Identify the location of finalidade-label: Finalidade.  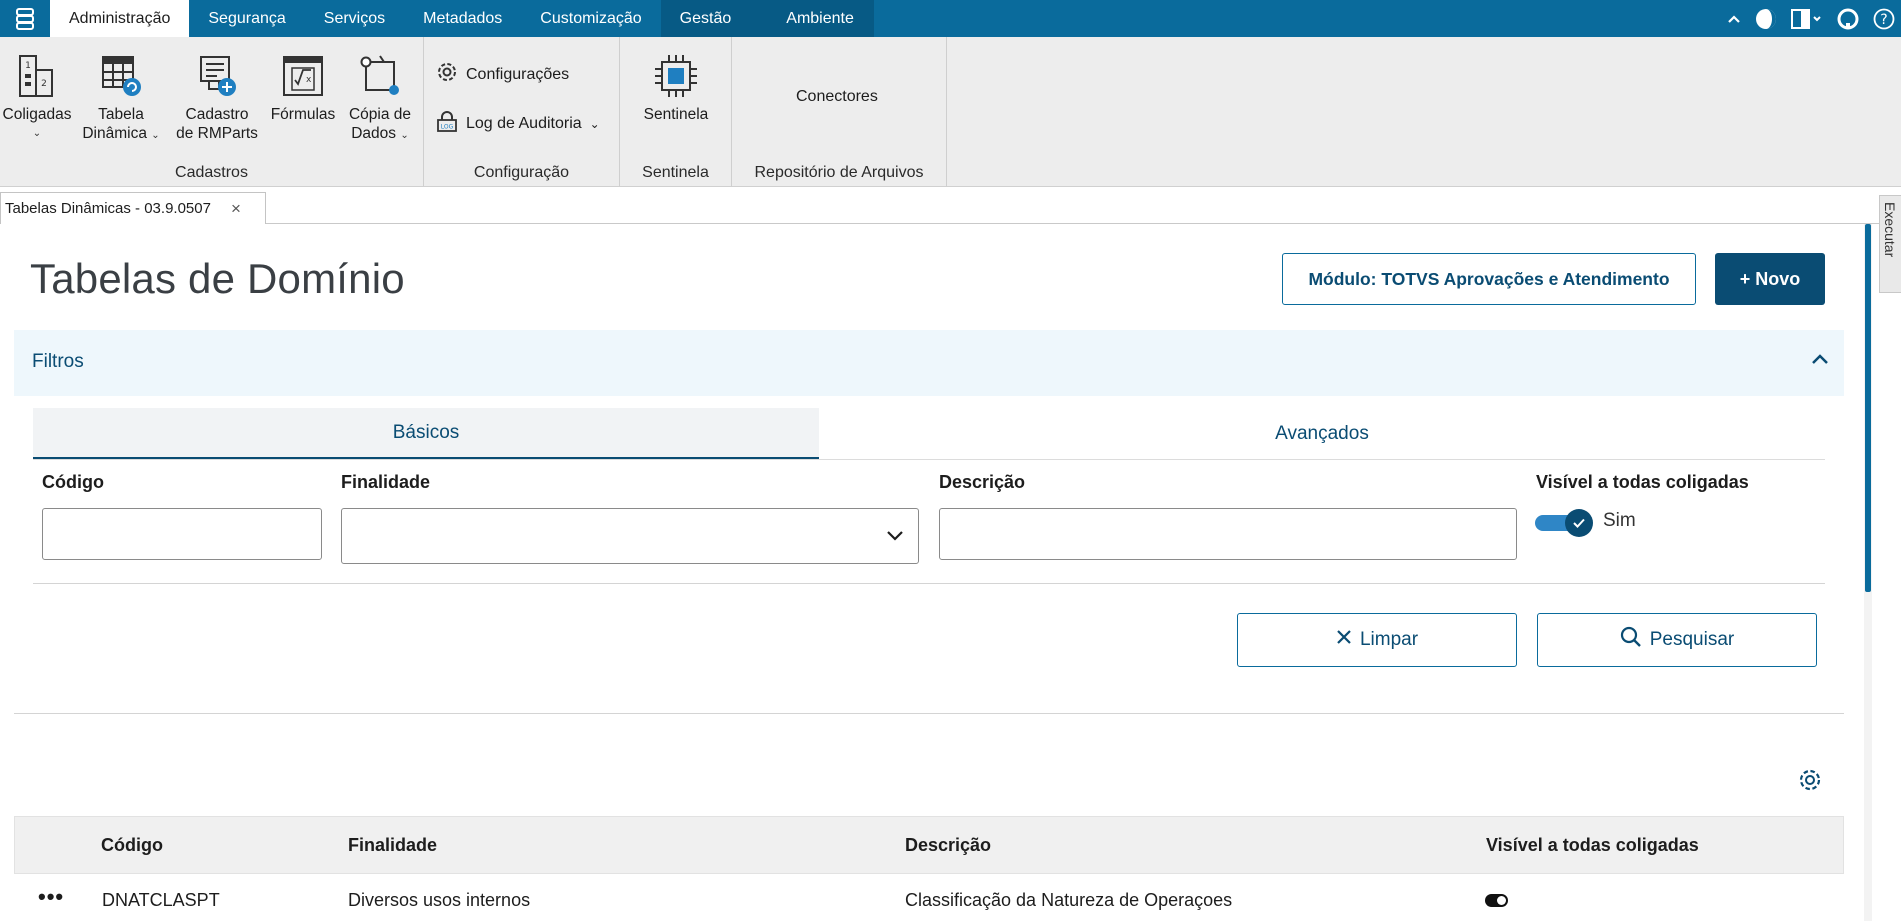
(386, 482).